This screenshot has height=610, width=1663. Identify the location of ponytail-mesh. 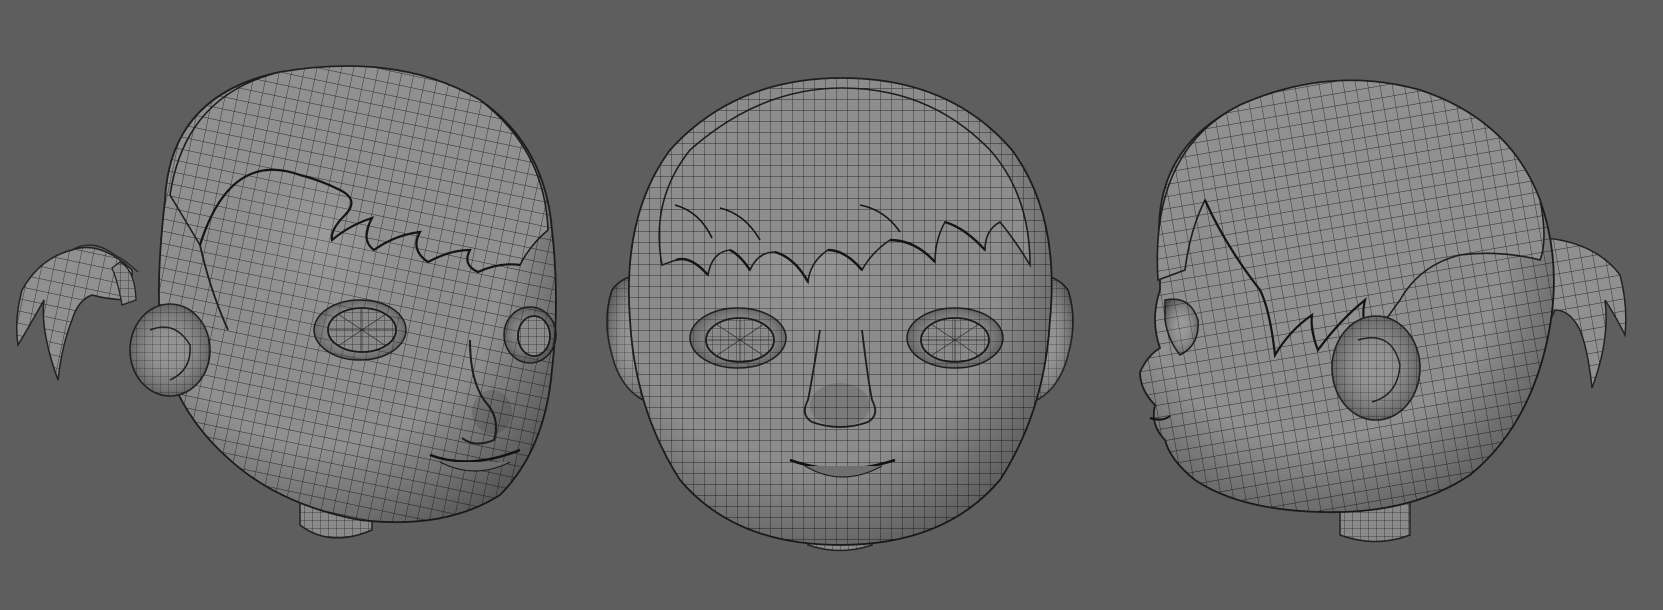
(77, 312).